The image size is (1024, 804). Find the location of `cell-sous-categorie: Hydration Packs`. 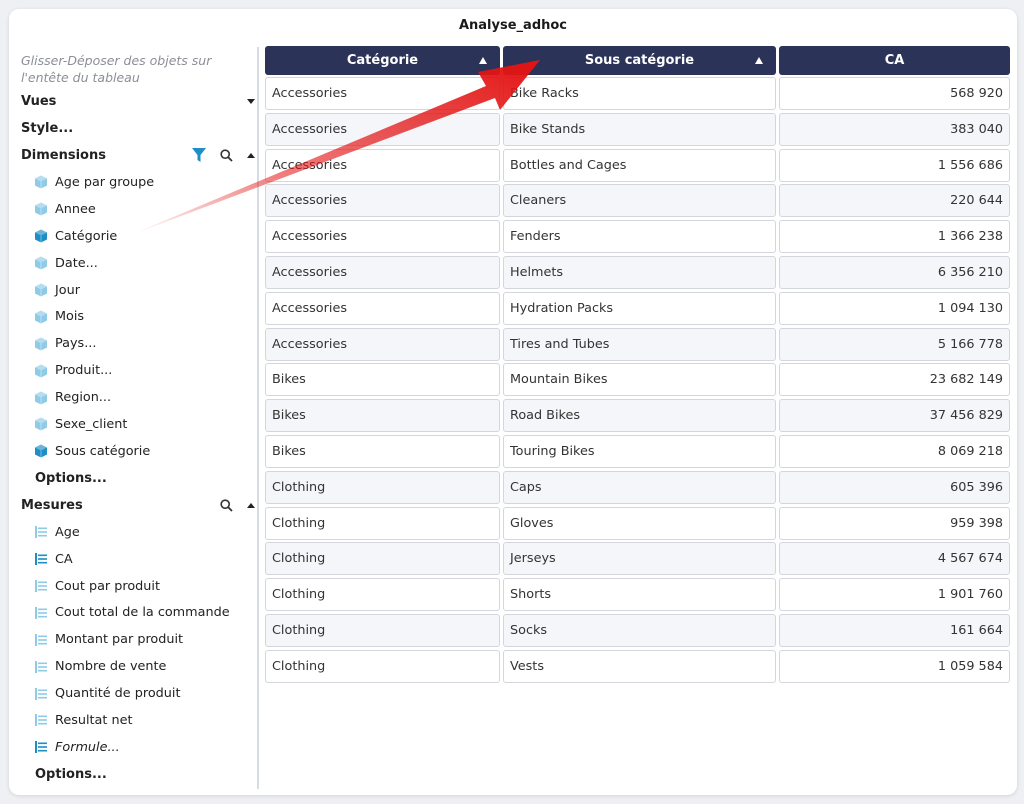

cell-sous-categorie: Hydration Packs is located at coordinates (639, 308).